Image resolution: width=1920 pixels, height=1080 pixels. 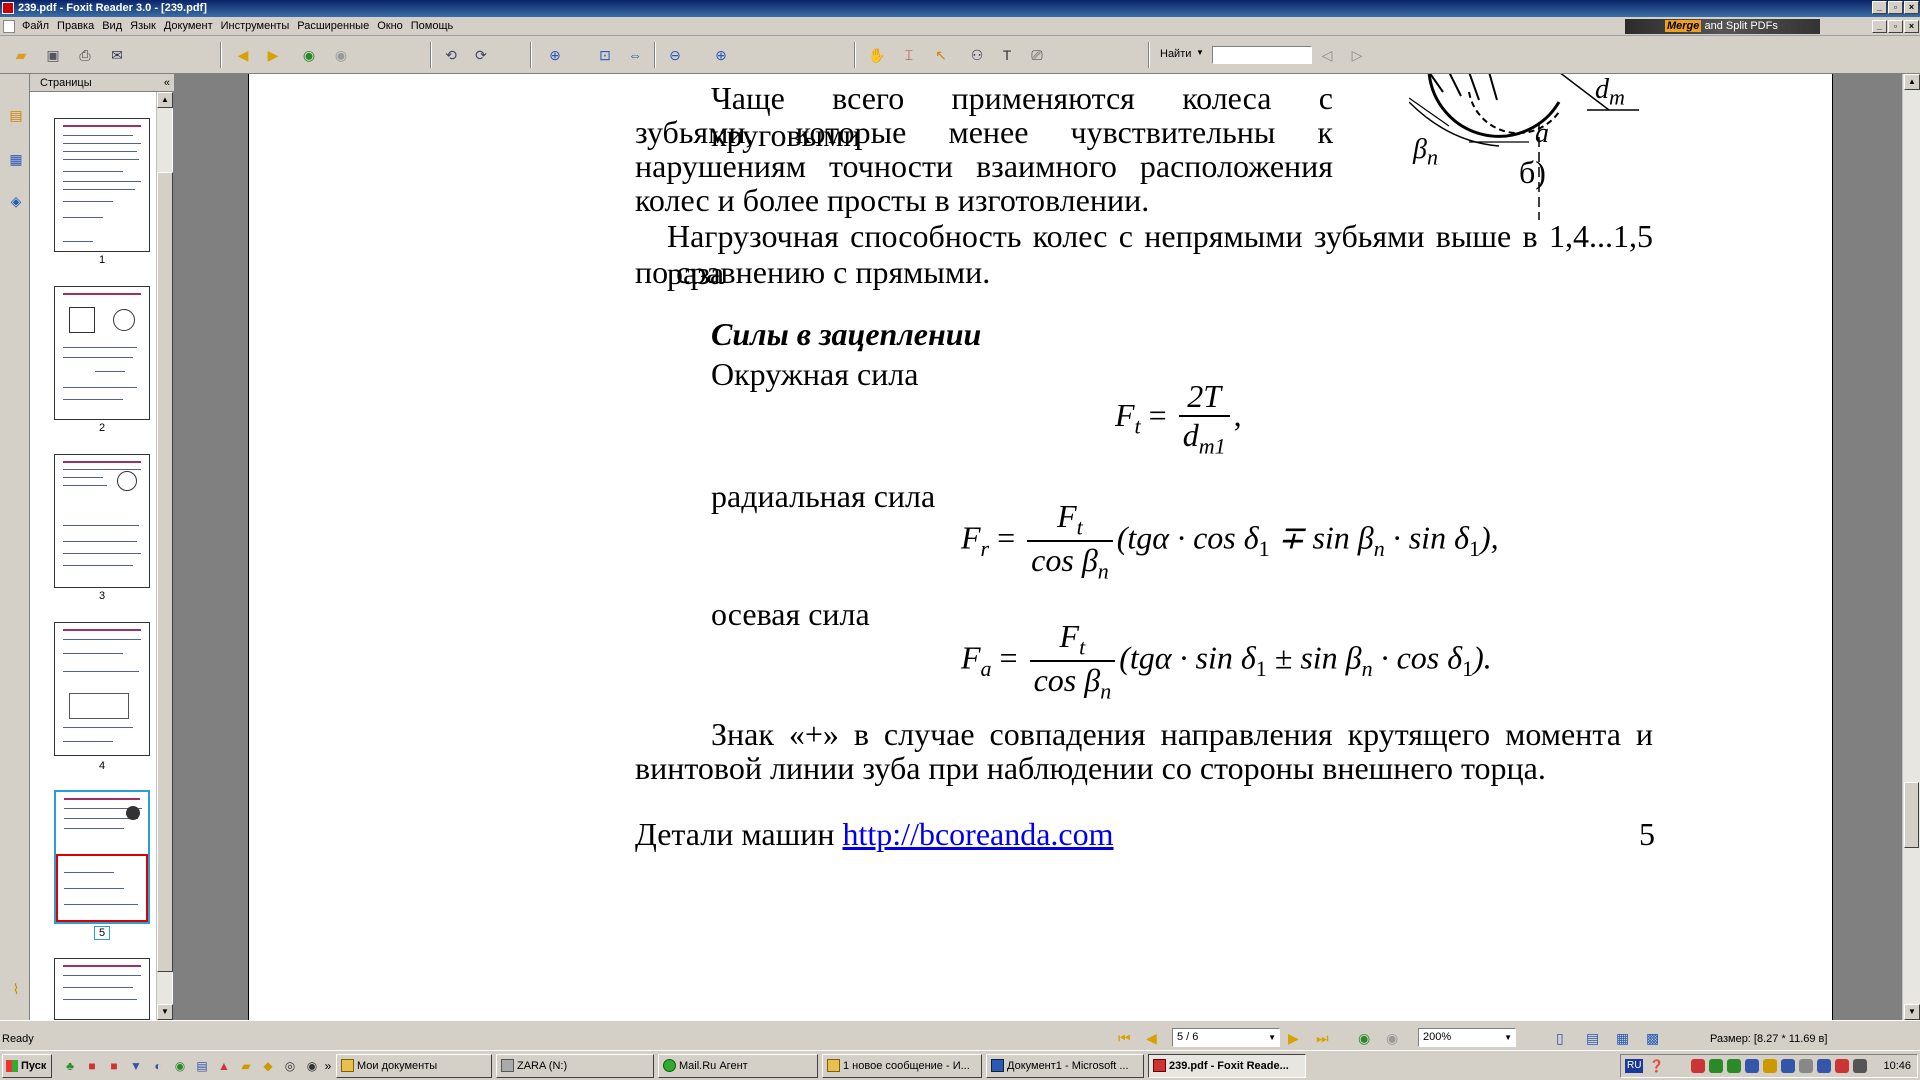 What do you see at coordinates (341, 55) in the screenshot?
I see `forward-icon: ◉` at bounding box center [341, 55].